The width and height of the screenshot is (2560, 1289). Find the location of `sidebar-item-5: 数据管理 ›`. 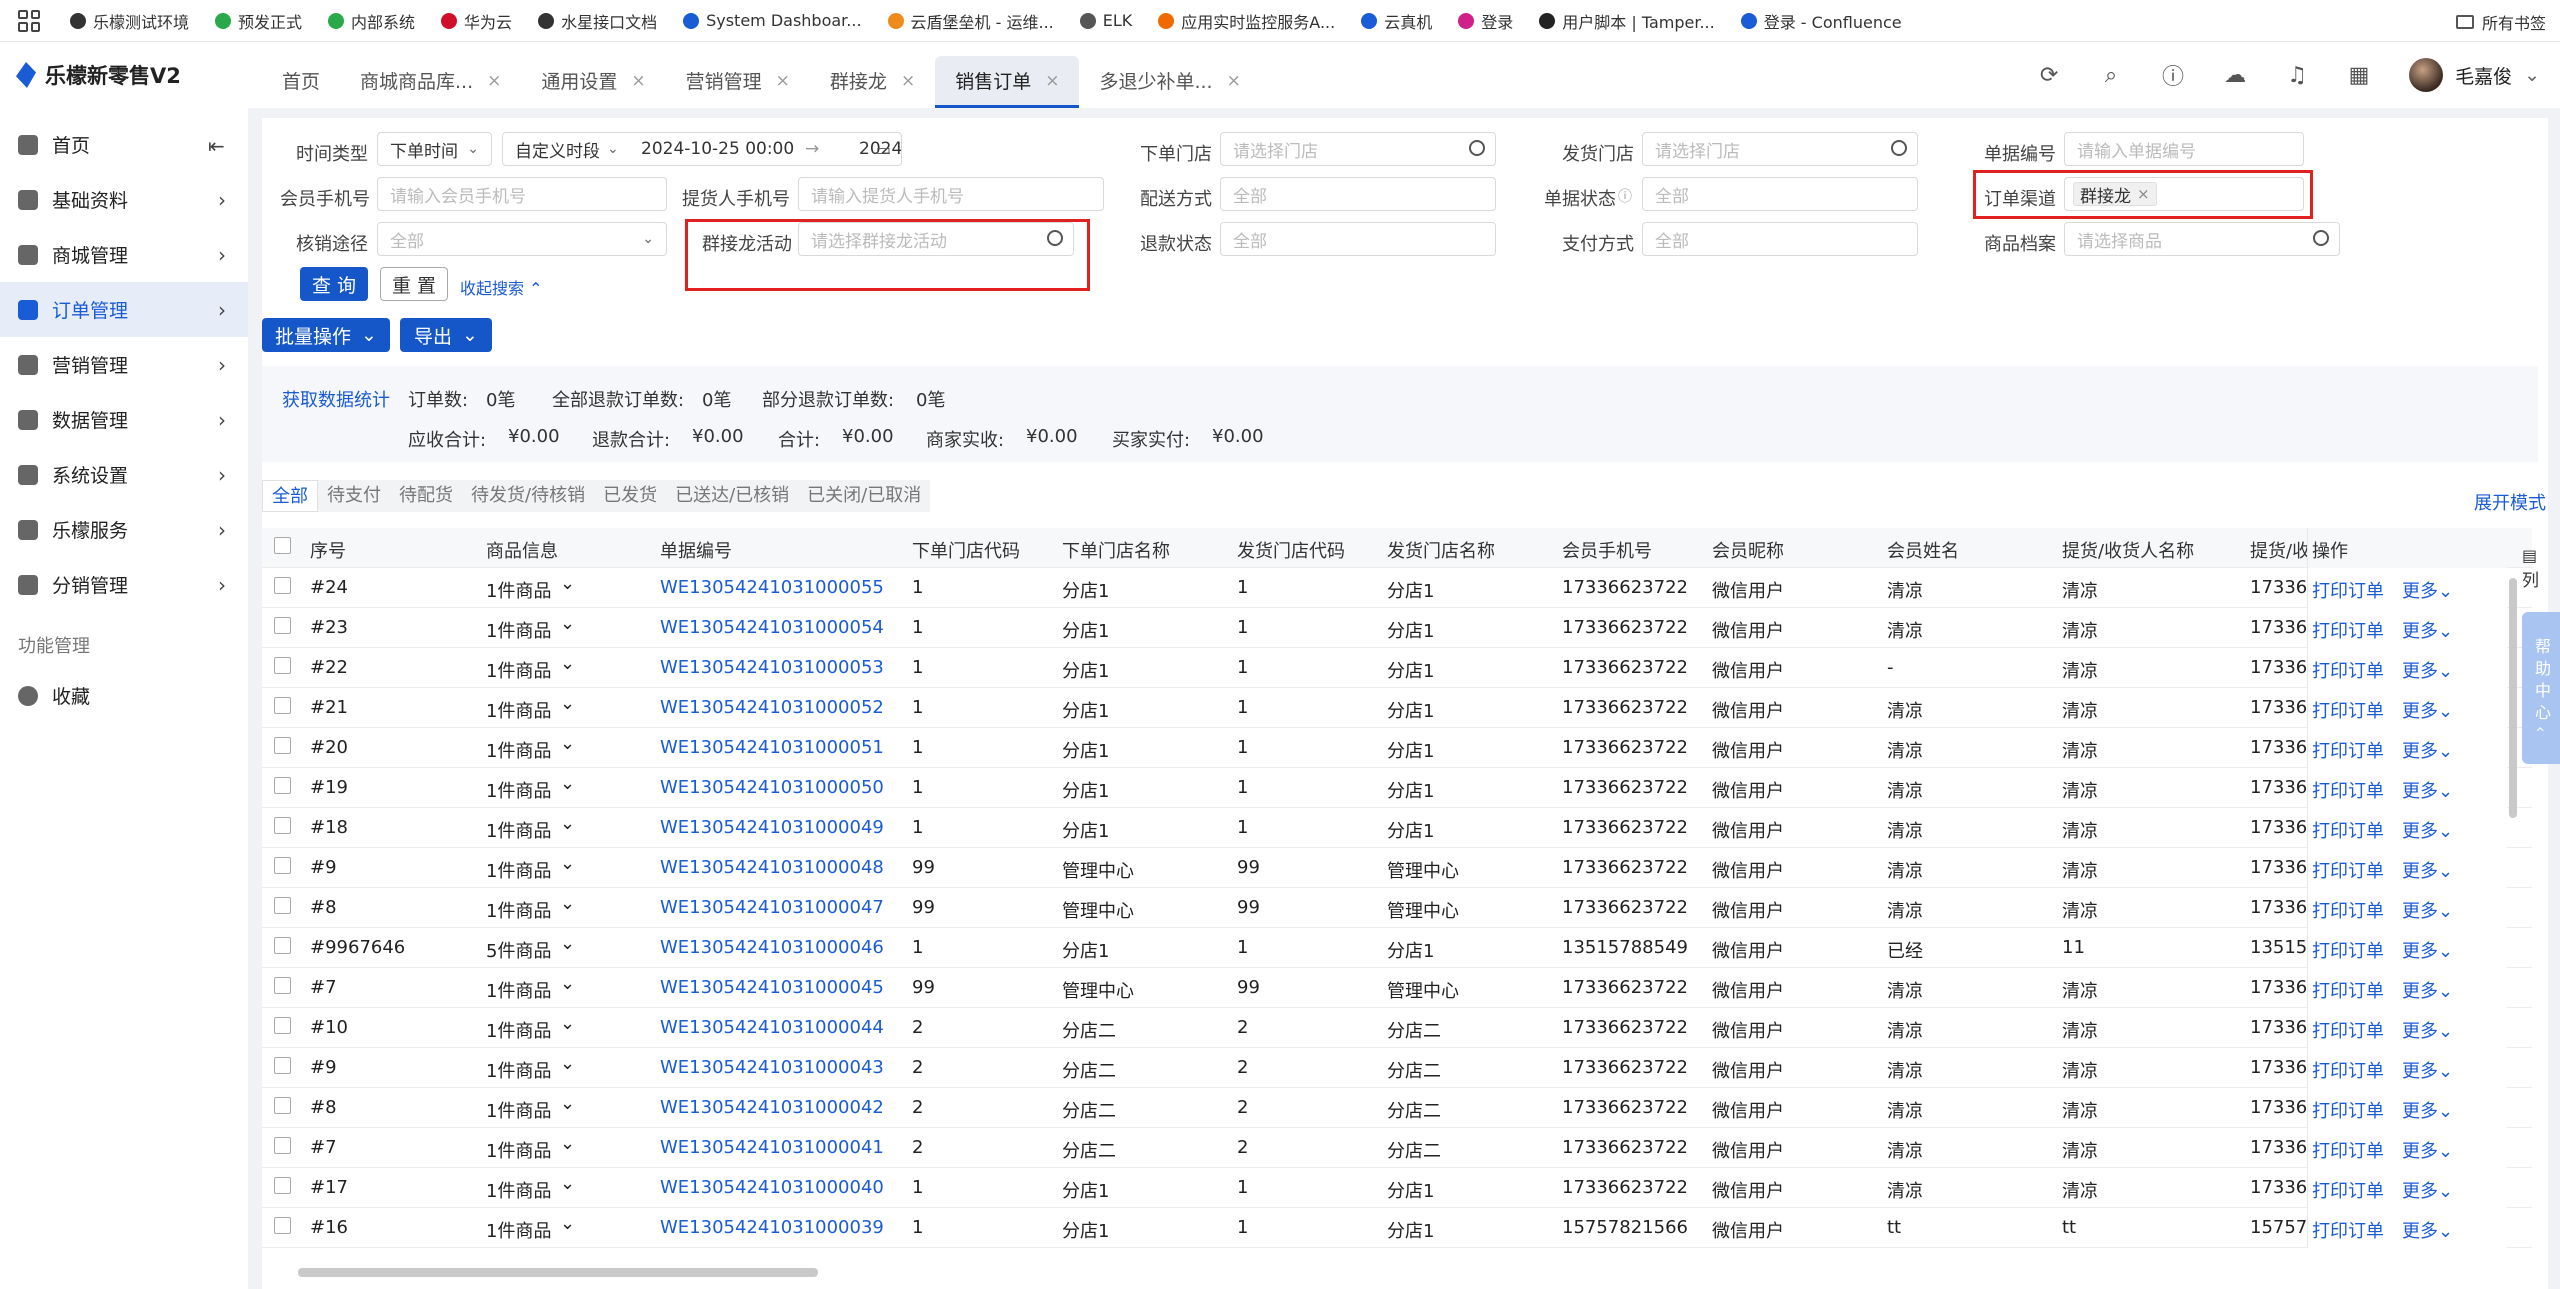

sidebar-item-5: 数据管理 › is located at coordinates (124, 419).